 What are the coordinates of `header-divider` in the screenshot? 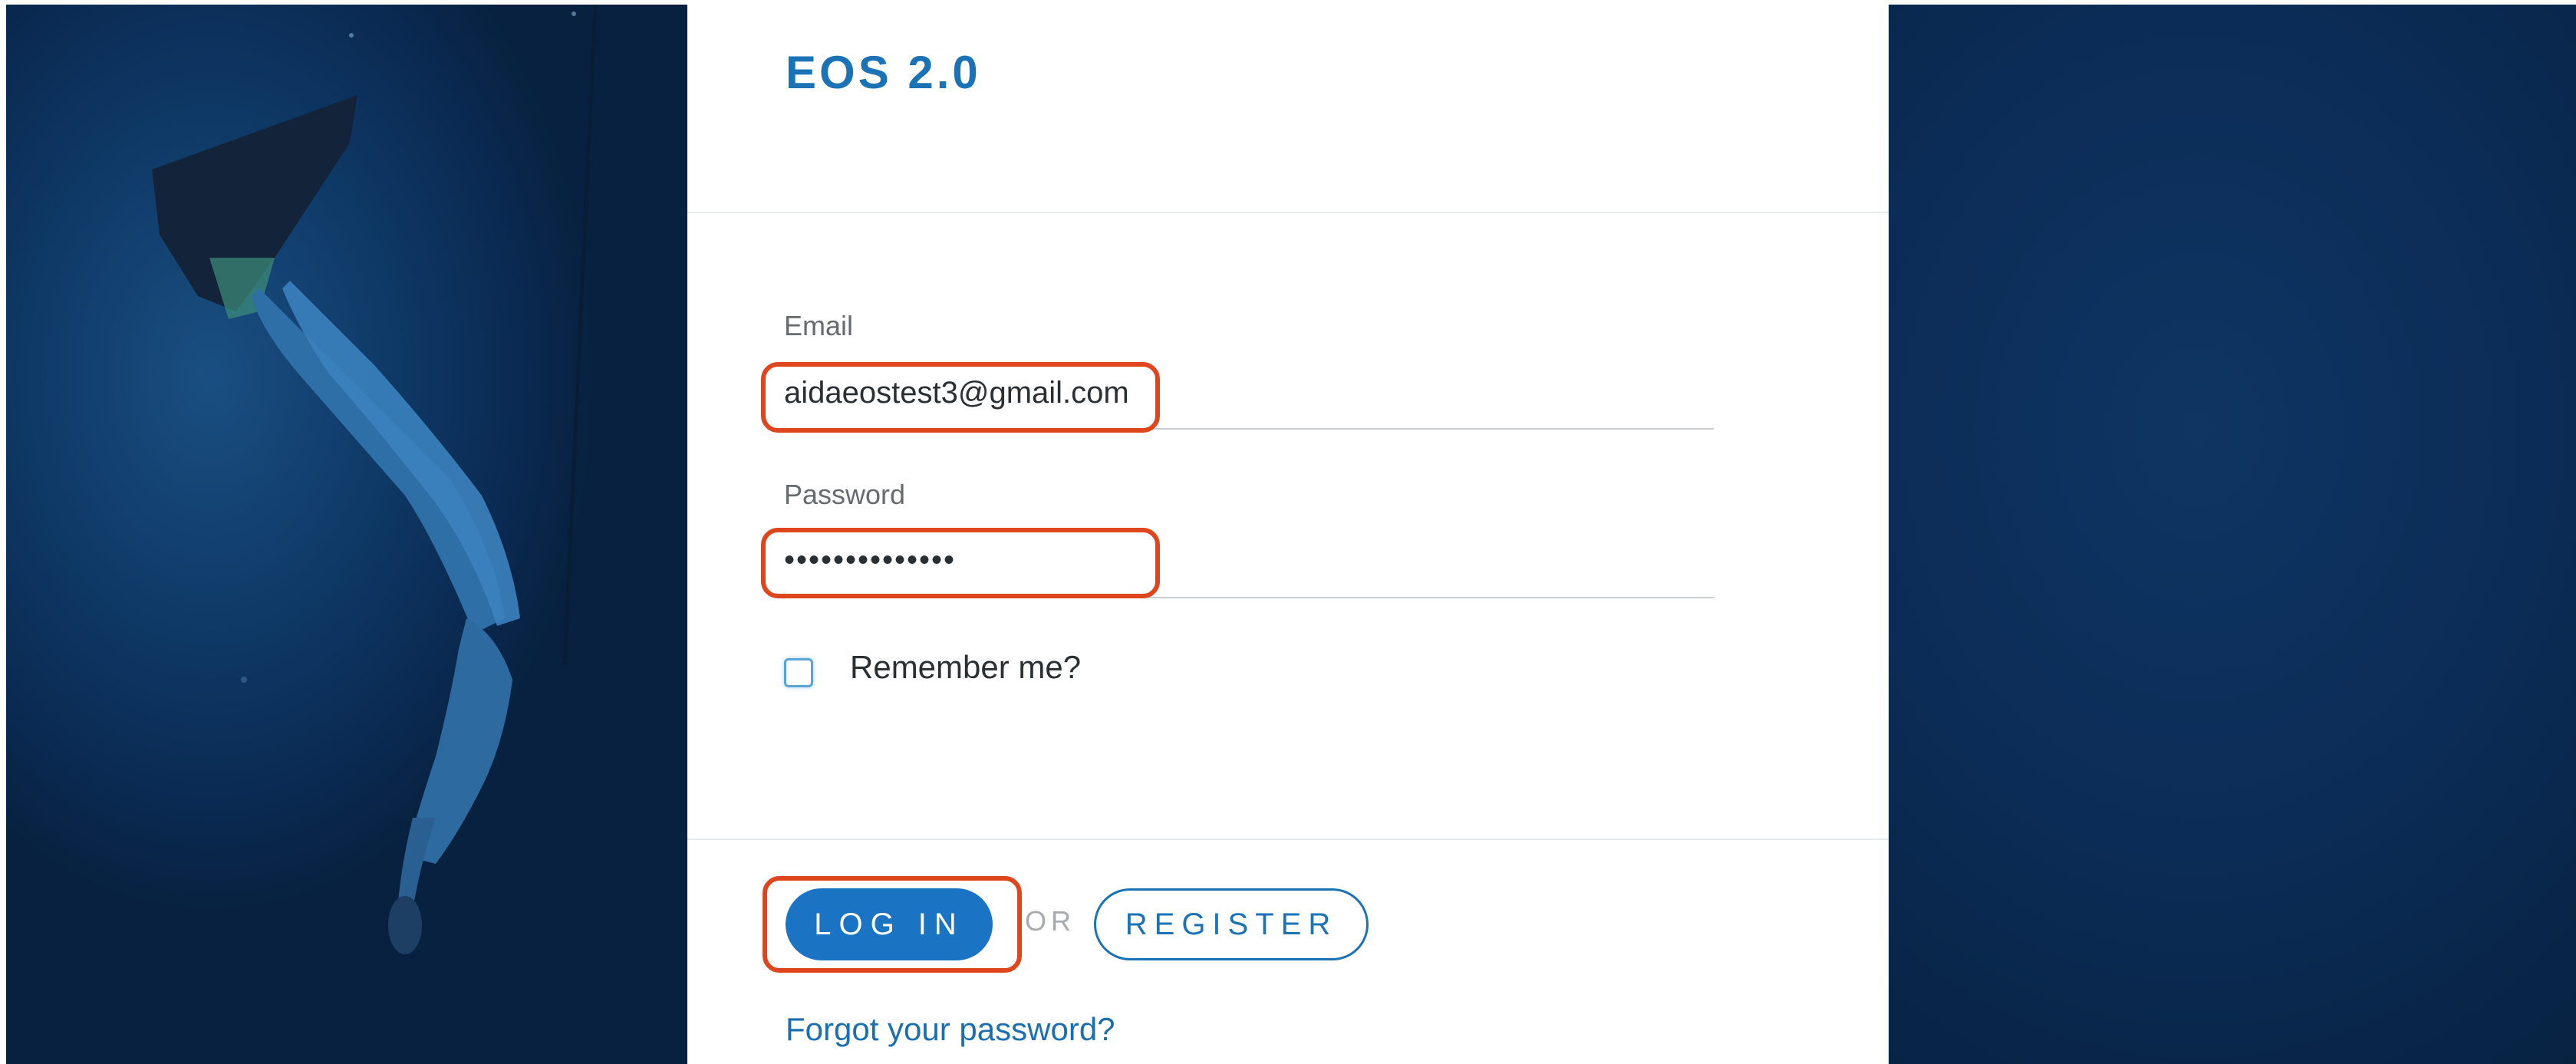 It's located at (1288, 212).